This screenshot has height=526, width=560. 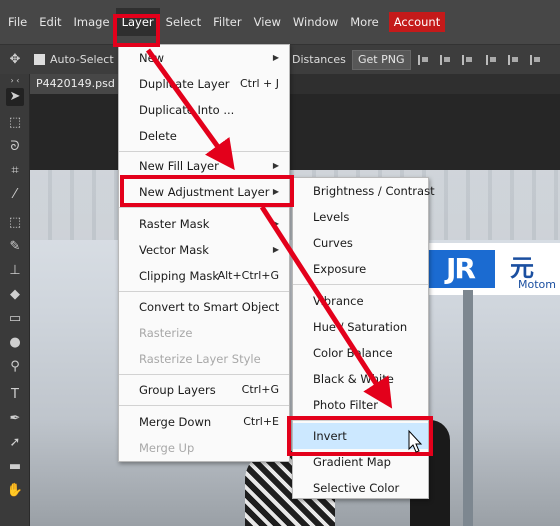 What do you see at coordinates (15, 367) in the screenshot?
I see `dodge-tool-icon: ⚲` at bounding box center [15, 367].